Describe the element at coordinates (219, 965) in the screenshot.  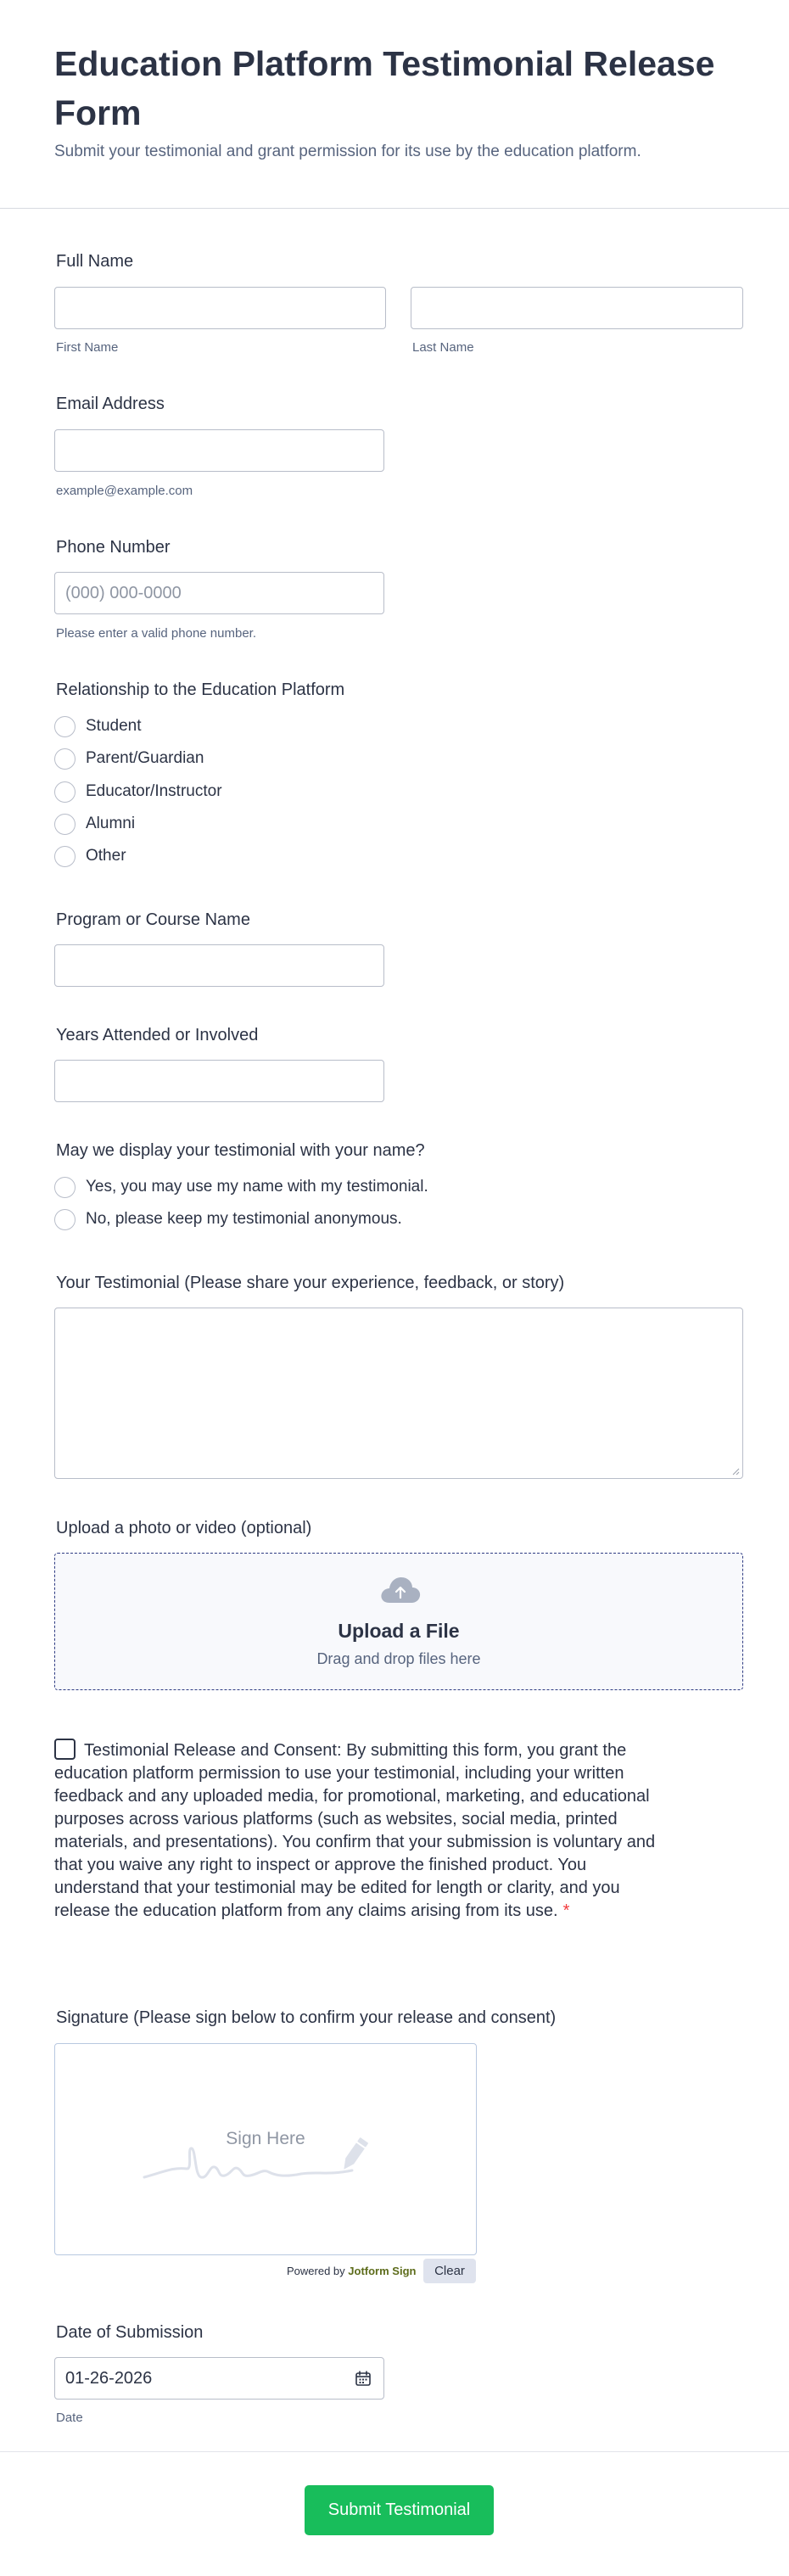
I see `program-input` at that location.